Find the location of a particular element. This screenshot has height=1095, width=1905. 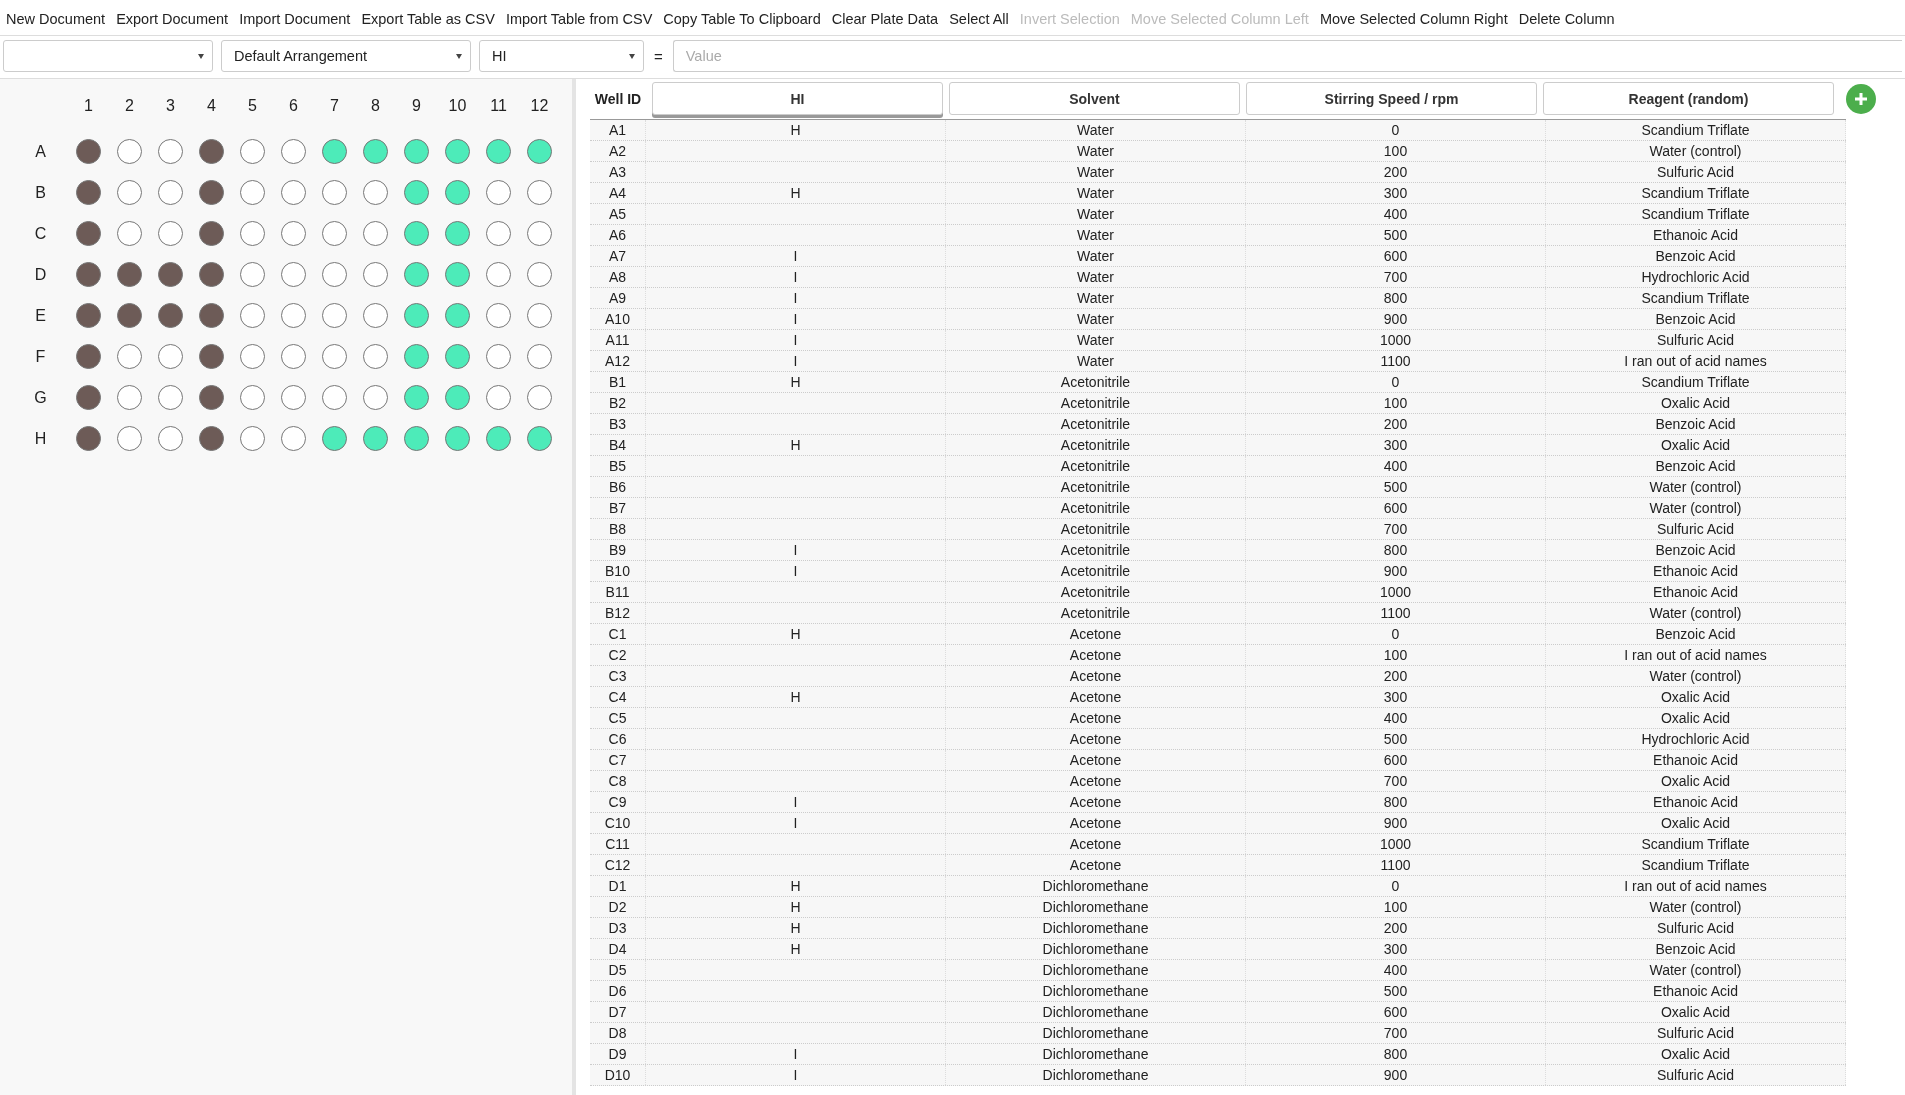

menu-item: Delete Column is located at coordinates (1566, 19).